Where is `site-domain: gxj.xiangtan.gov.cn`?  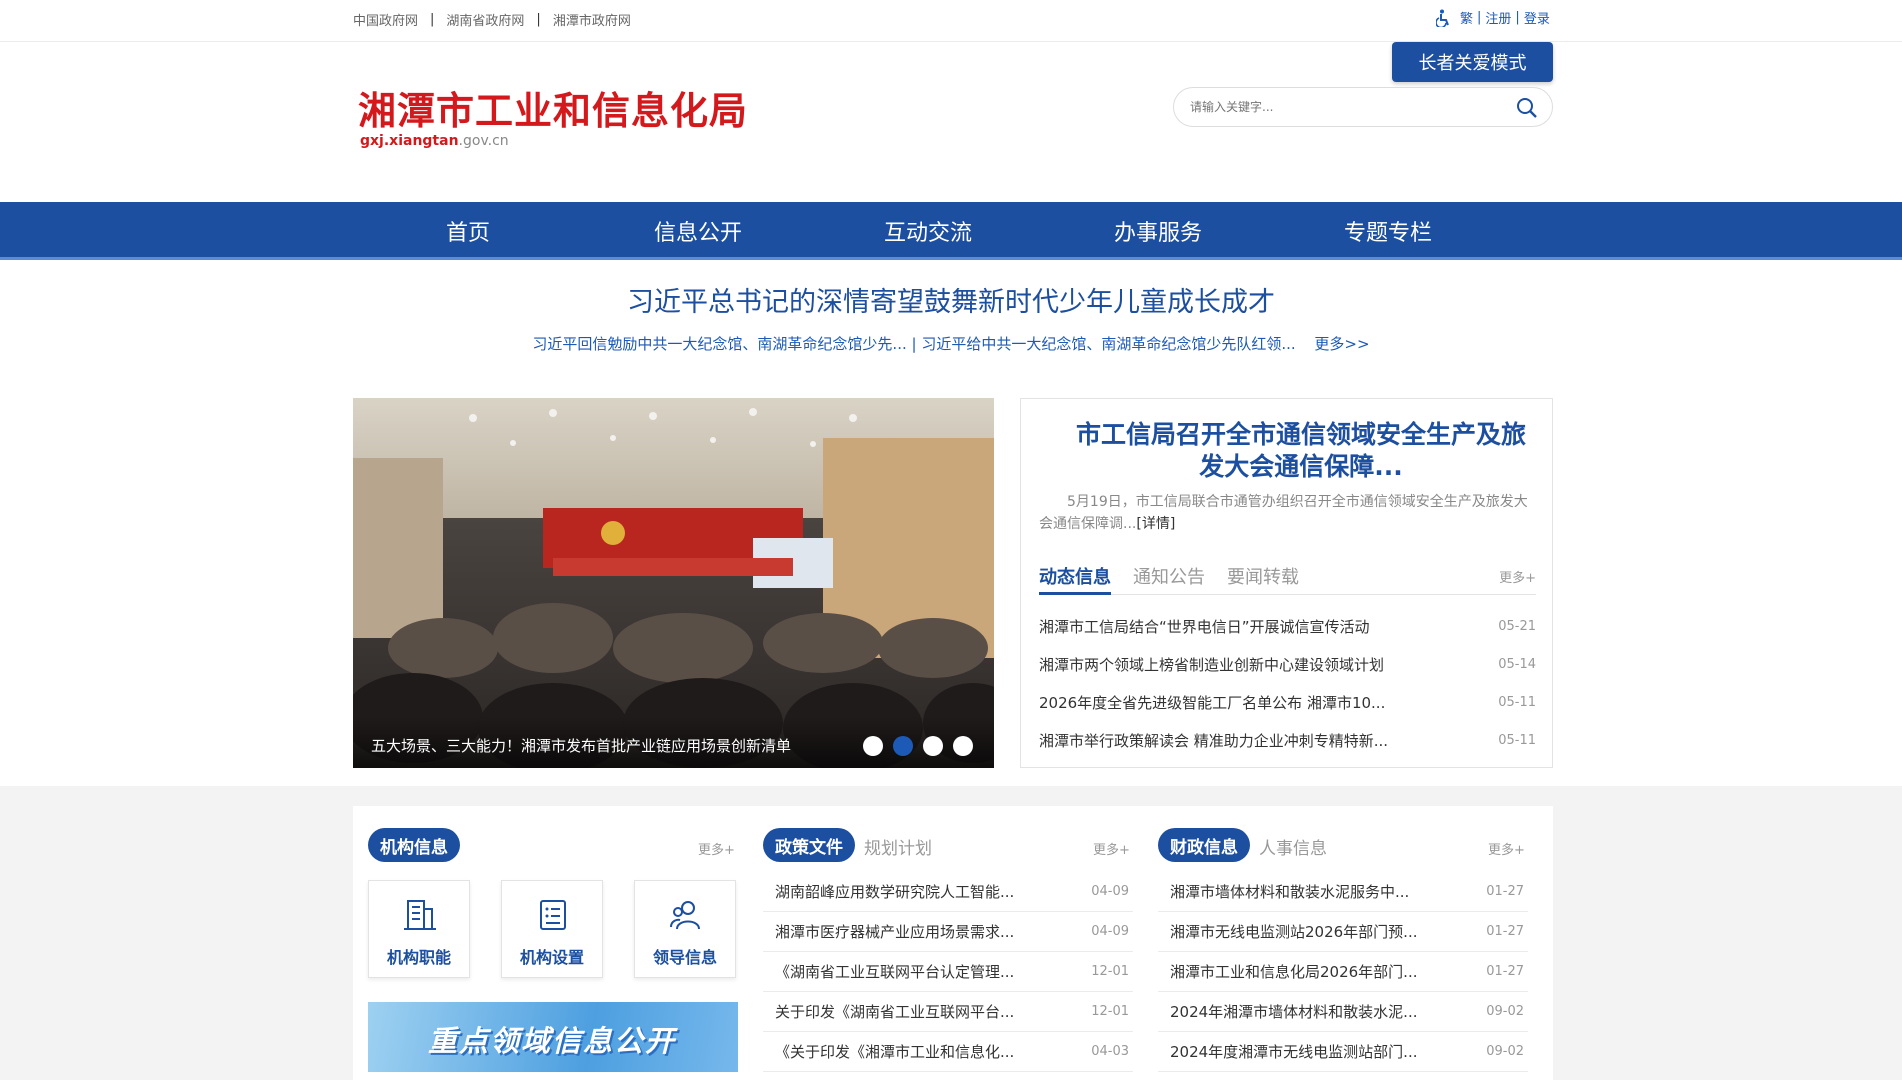
site-domain: gxj.xiangtan.gov.cn is located at coordinates (434, 141).